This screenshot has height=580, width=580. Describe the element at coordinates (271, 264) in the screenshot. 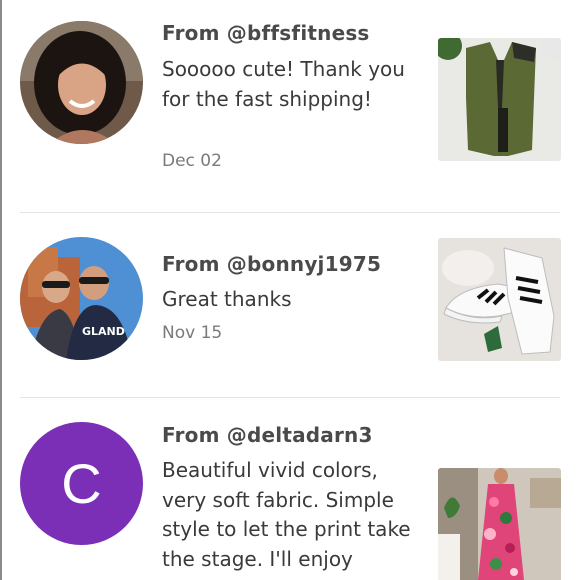

I see `review-author: From @bonnyj1975` at that location.